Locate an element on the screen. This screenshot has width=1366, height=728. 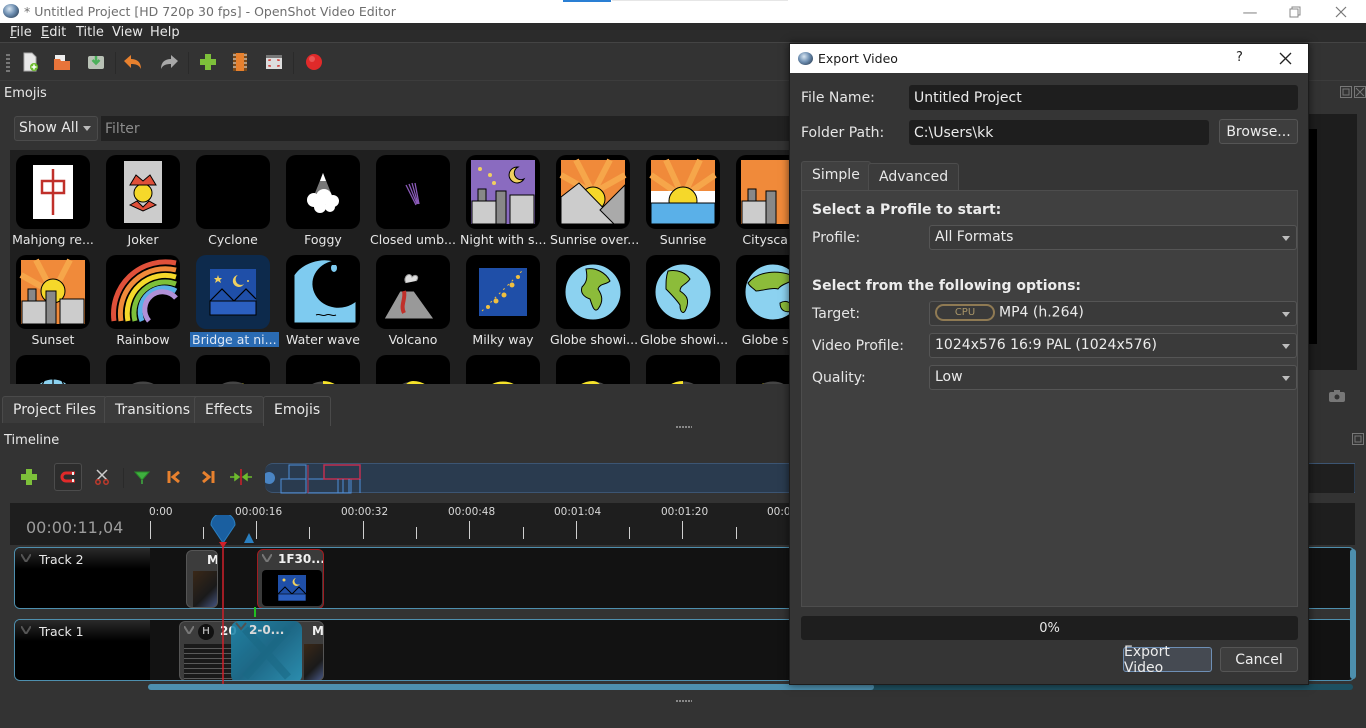
emoji-category-select: Show All is located at coordinates (56, 128).